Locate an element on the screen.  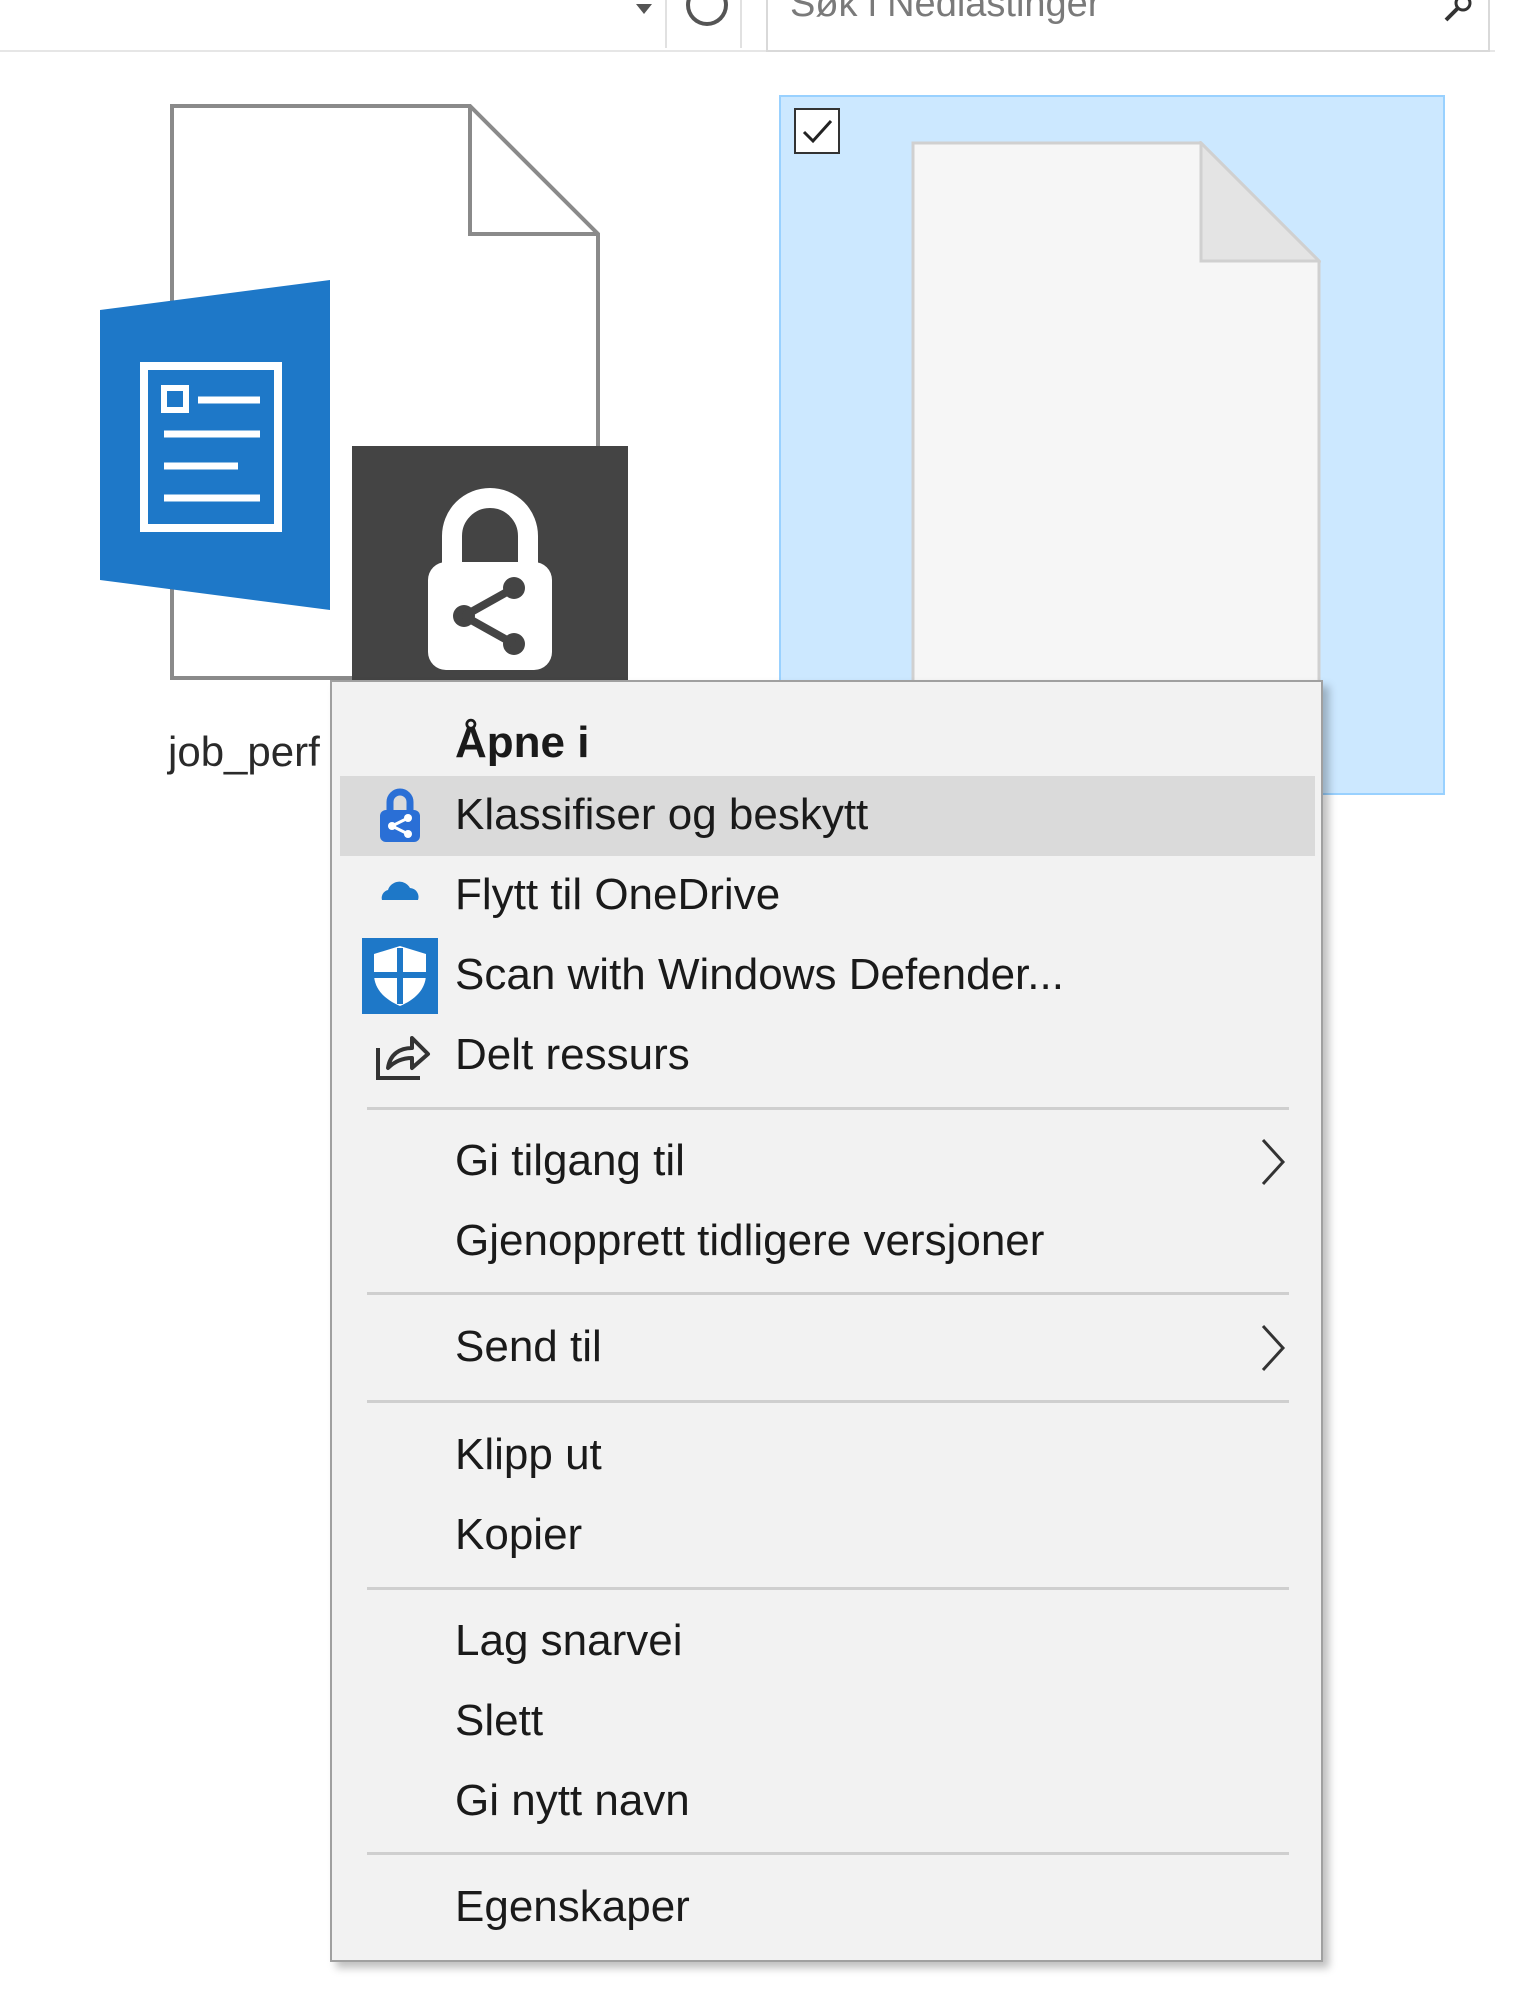
onedrive-cloud-icon is located at coordinates (400, 890).